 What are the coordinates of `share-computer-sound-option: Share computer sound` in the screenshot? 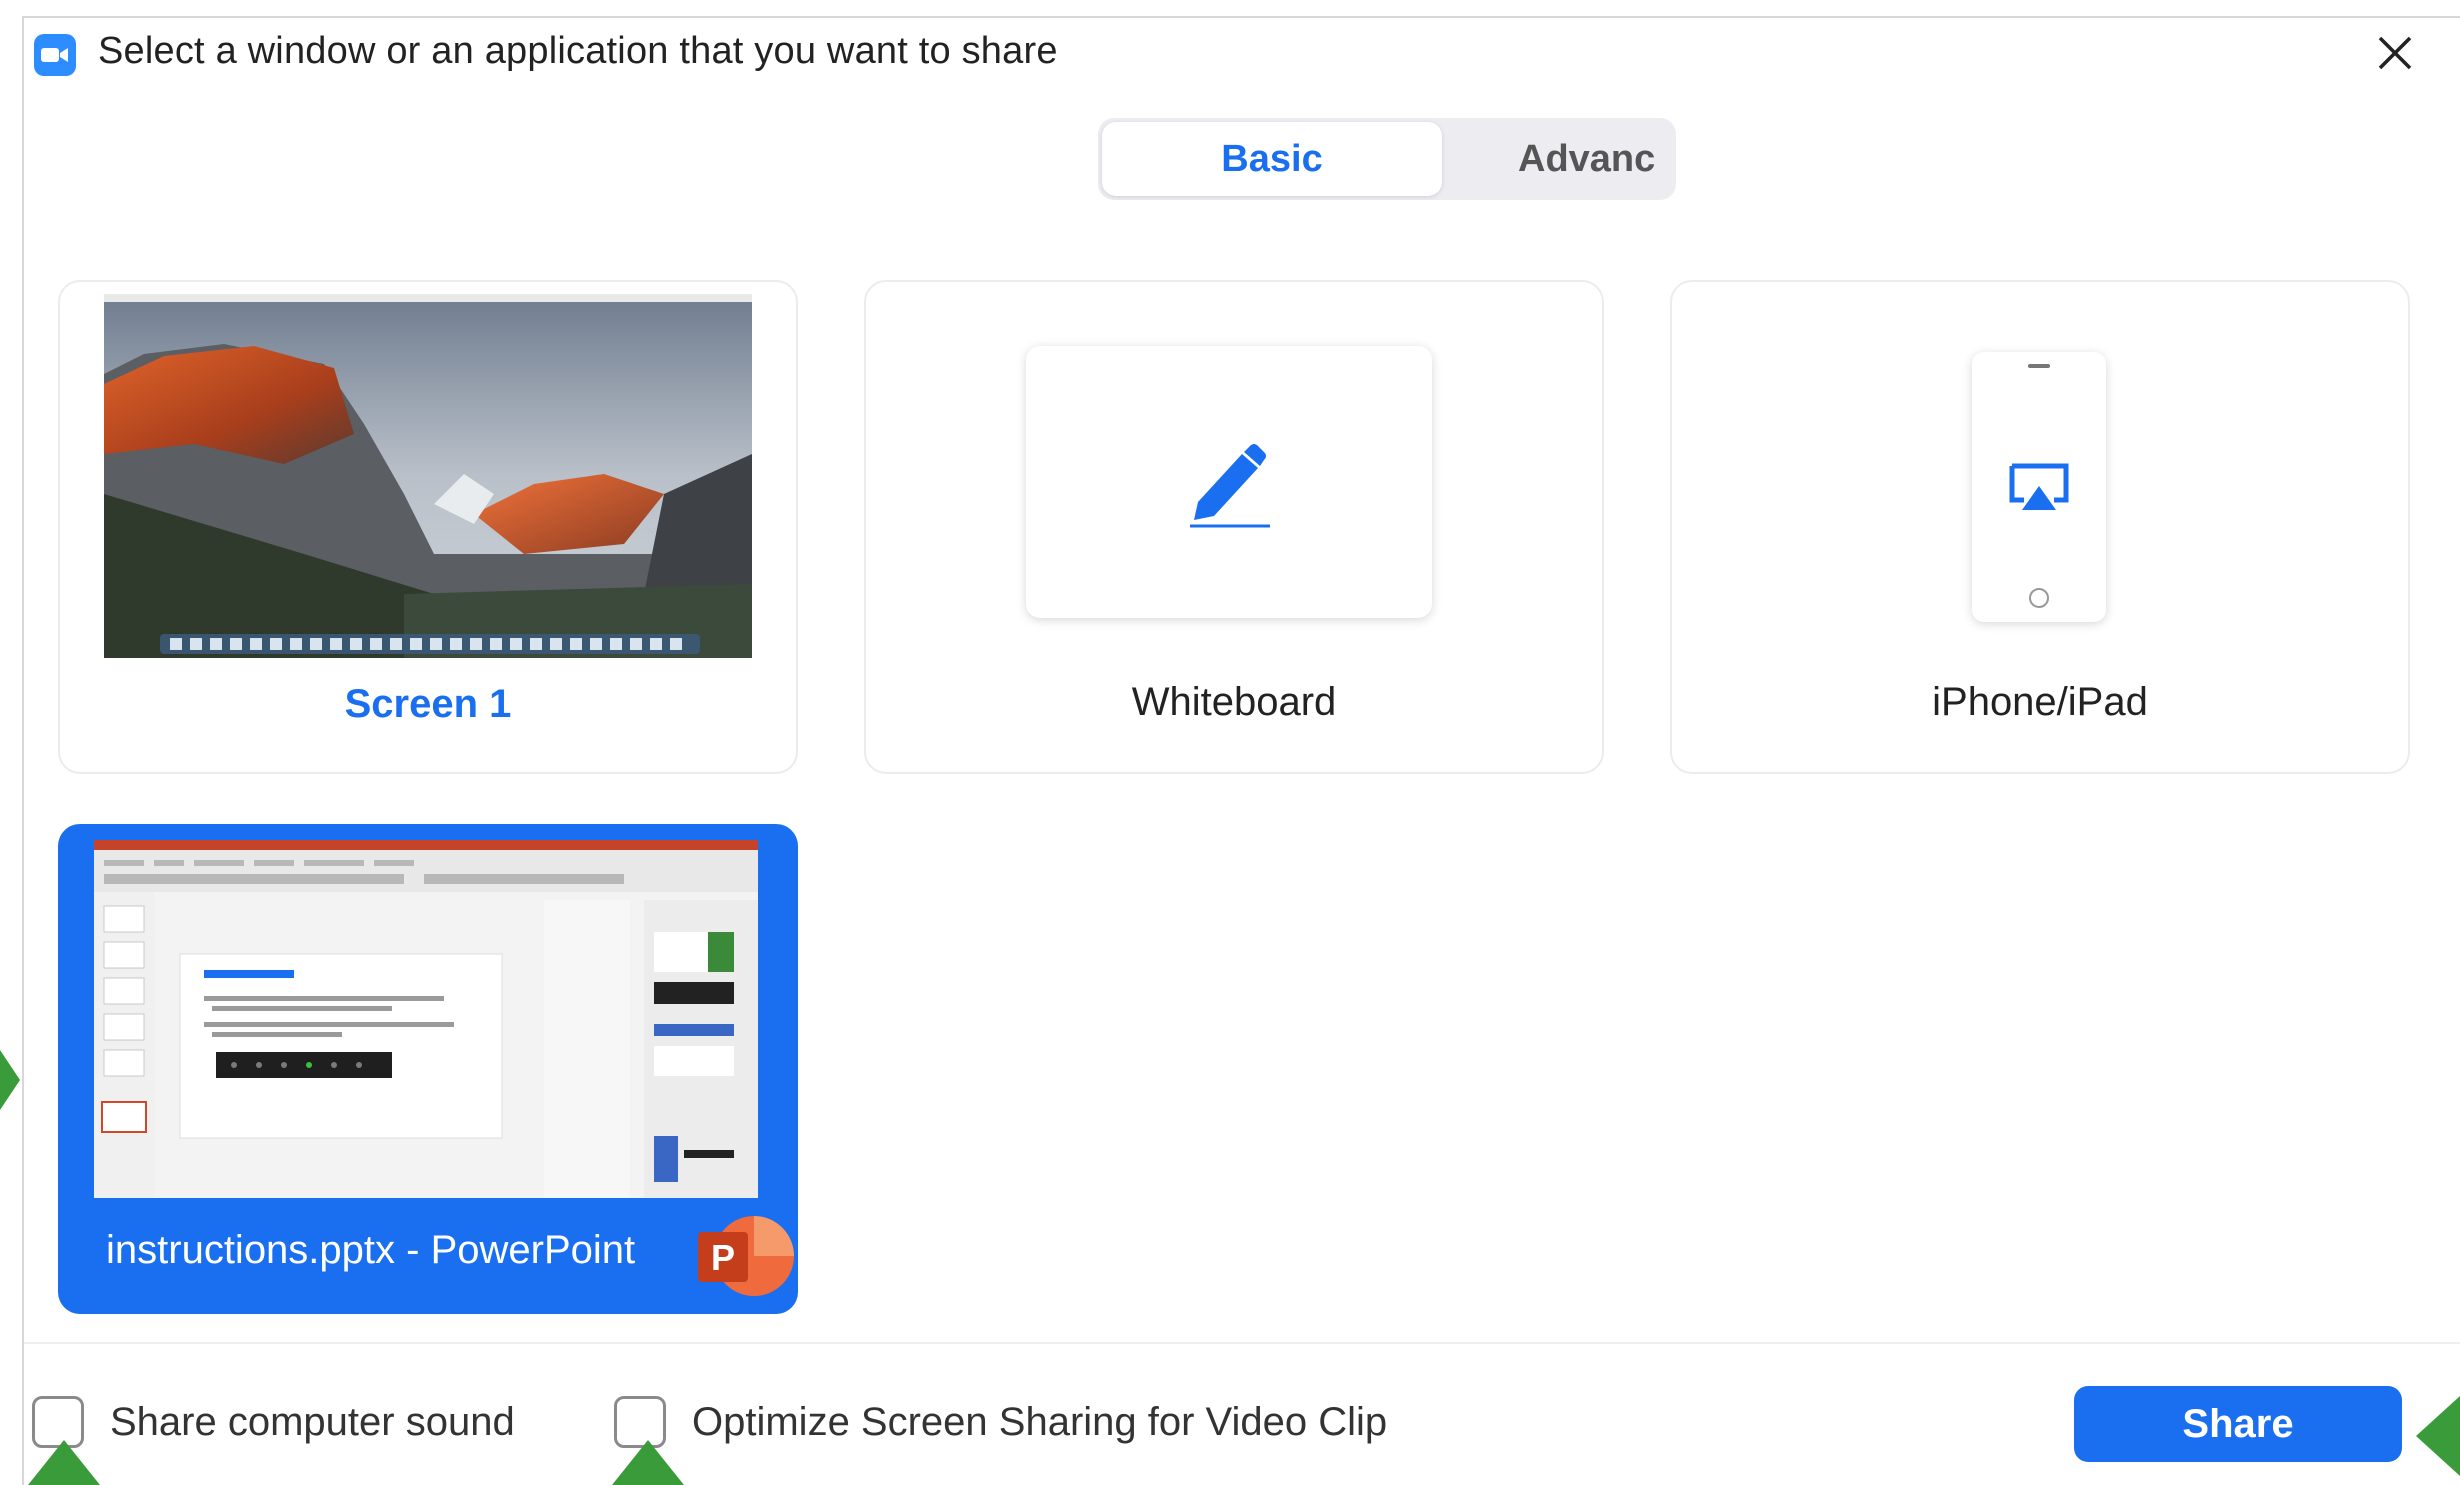 It's located at (273, 1422).